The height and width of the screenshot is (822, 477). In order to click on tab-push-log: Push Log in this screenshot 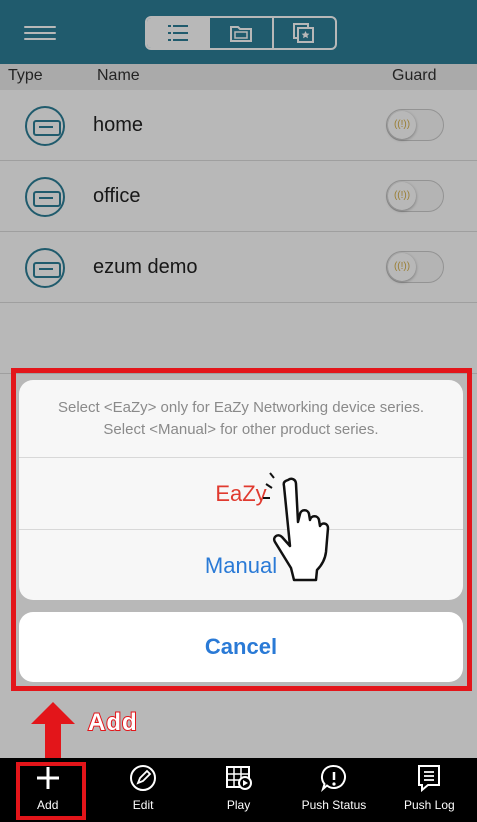, I will do `click(429, 790)`.